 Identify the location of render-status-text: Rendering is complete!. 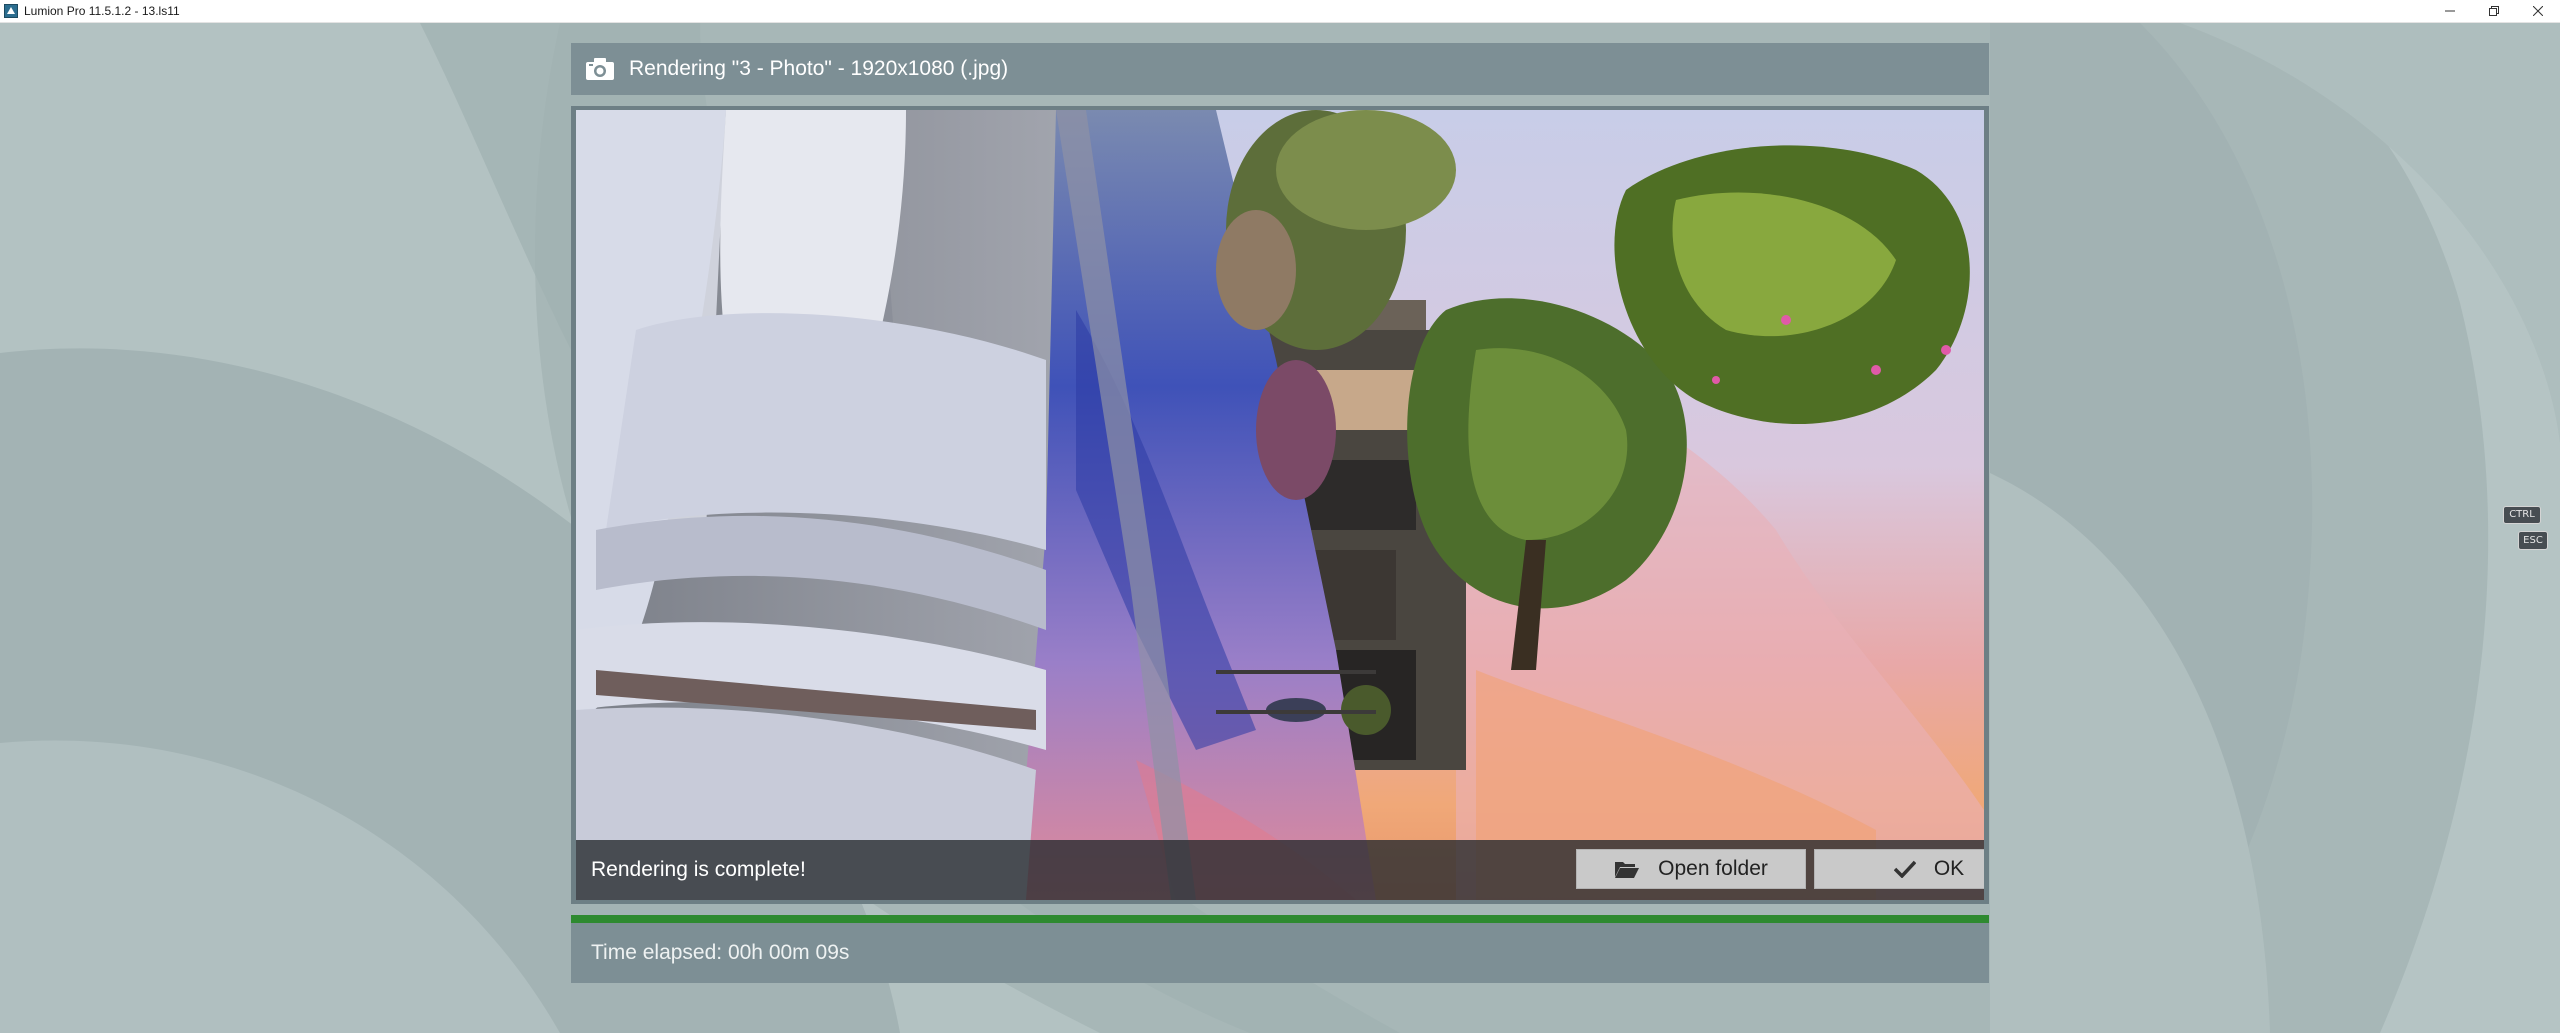
(698, 869).